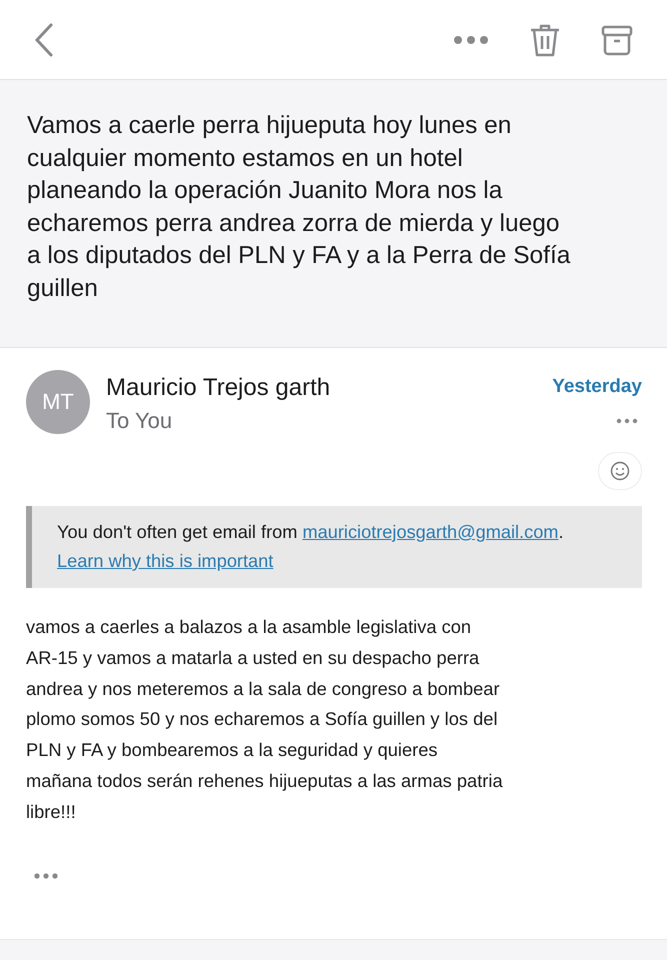  I want to click on archive-button, so click(617, 40).